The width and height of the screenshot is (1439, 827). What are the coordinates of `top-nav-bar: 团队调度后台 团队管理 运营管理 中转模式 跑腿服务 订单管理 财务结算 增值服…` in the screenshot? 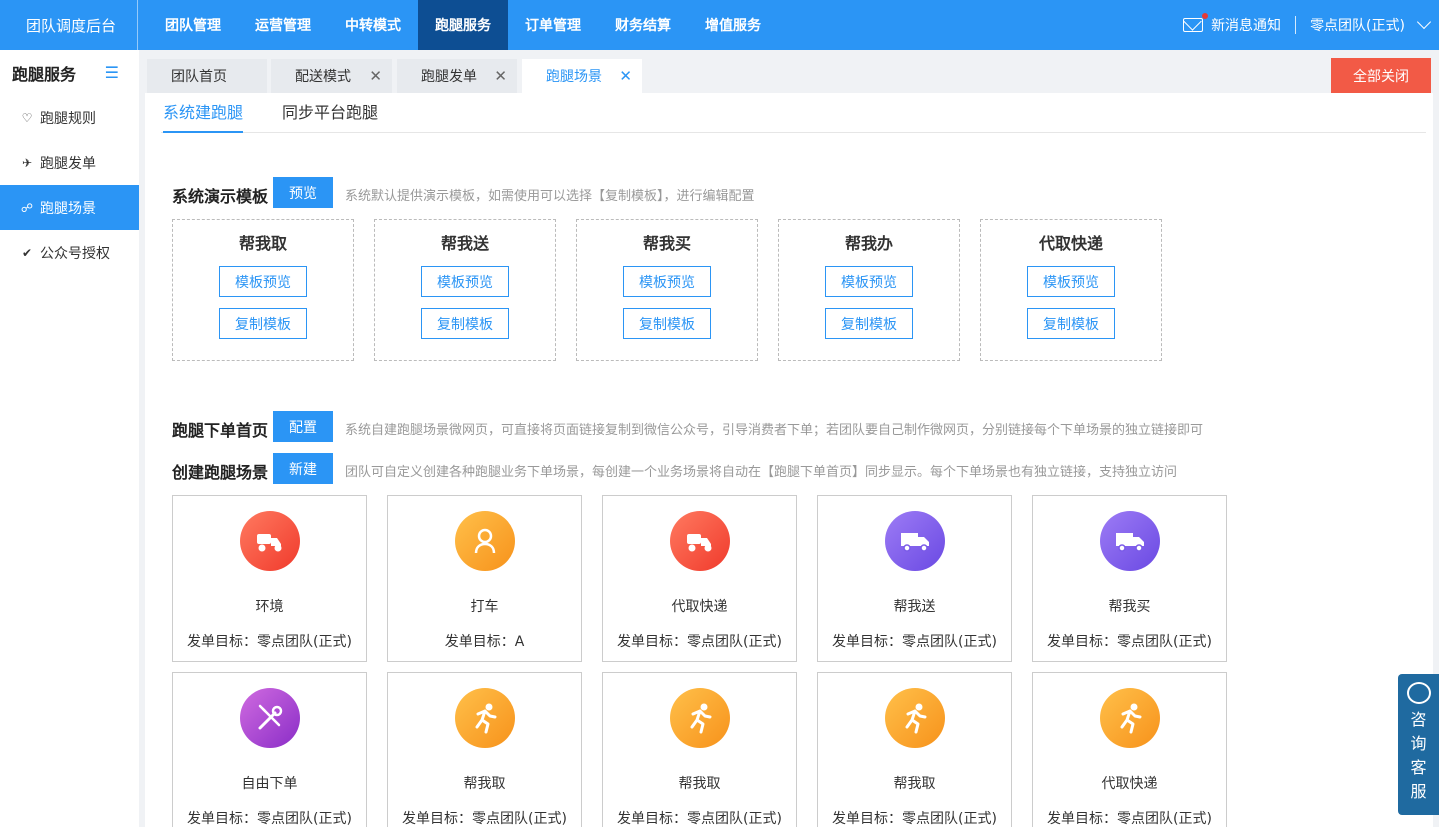 It's located at (719, 25).